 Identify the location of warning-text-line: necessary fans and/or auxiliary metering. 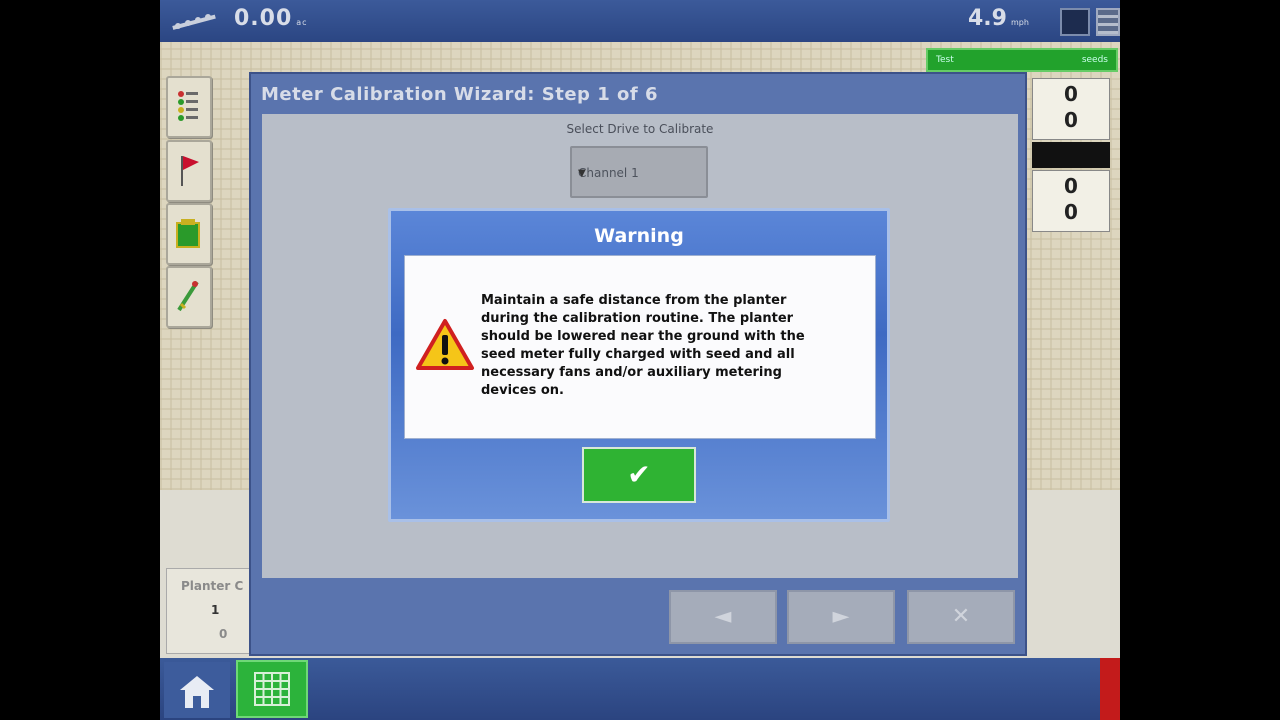
(631, 372).